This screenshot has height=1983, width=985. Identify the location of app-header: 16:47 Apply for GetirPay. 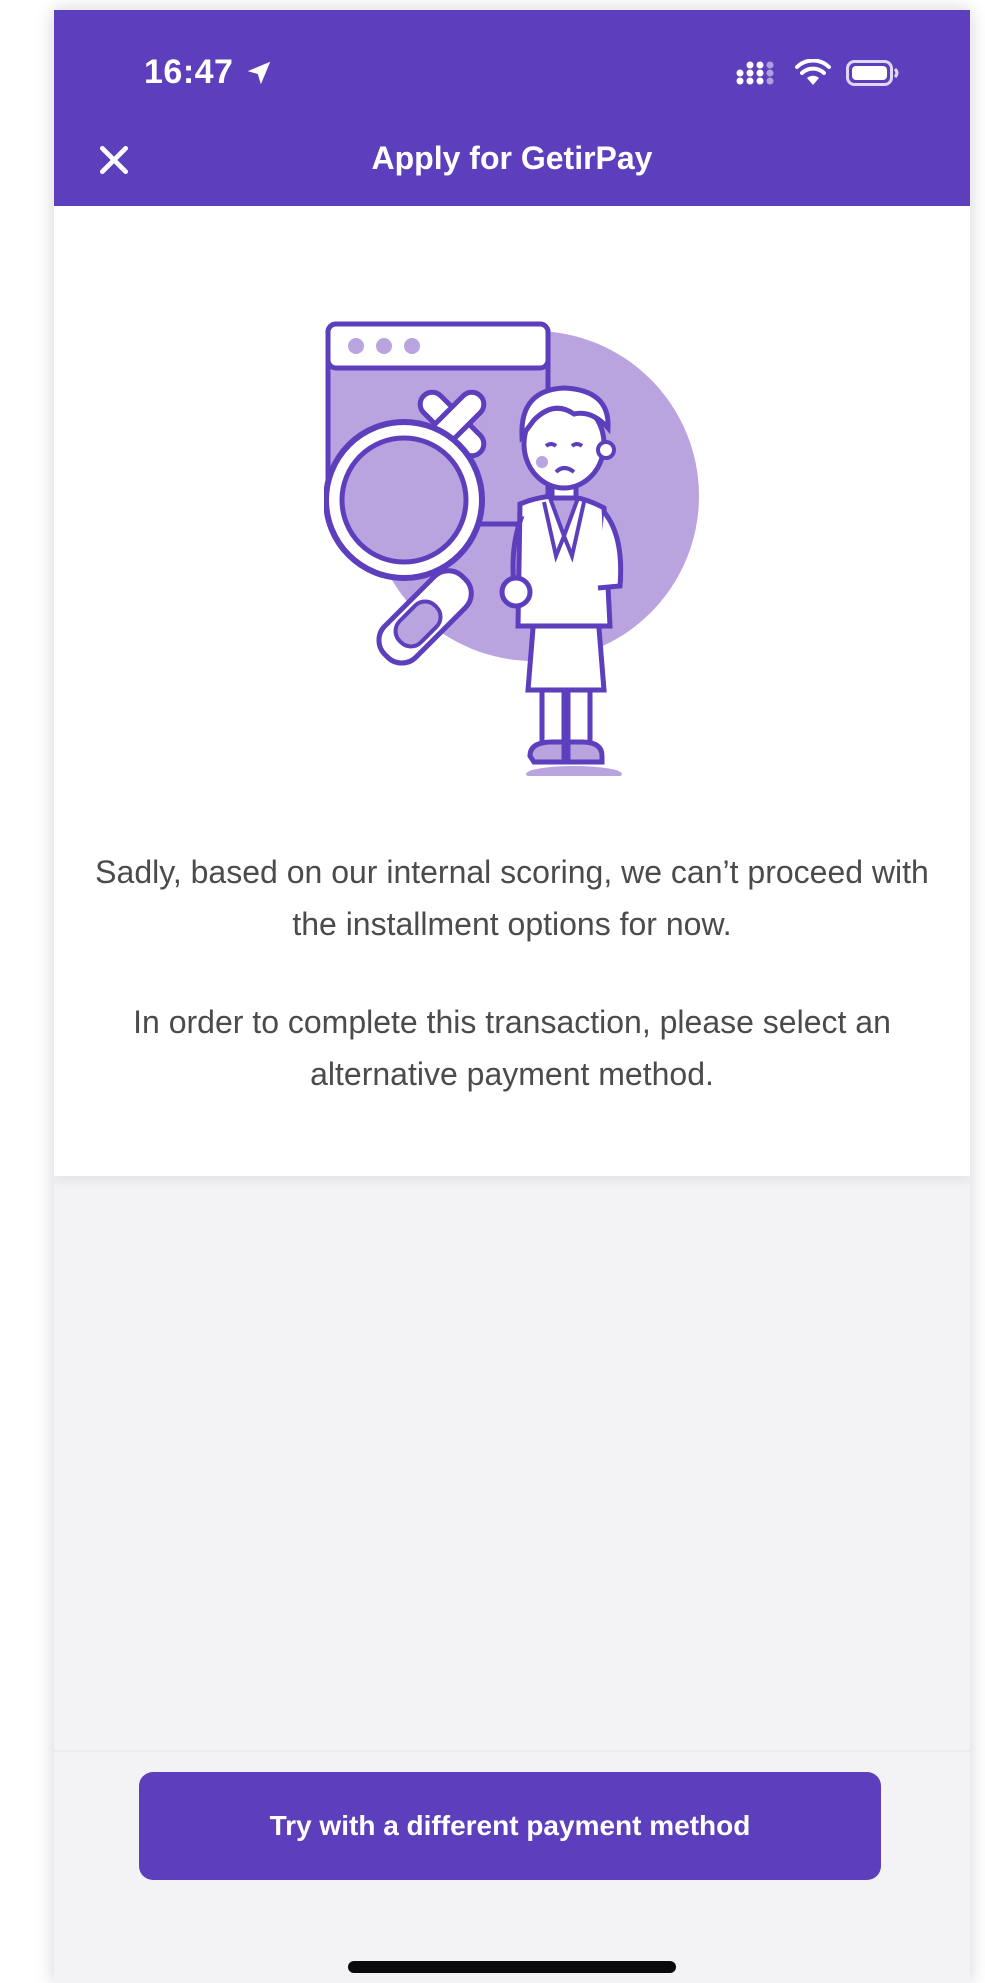
(512, 108).